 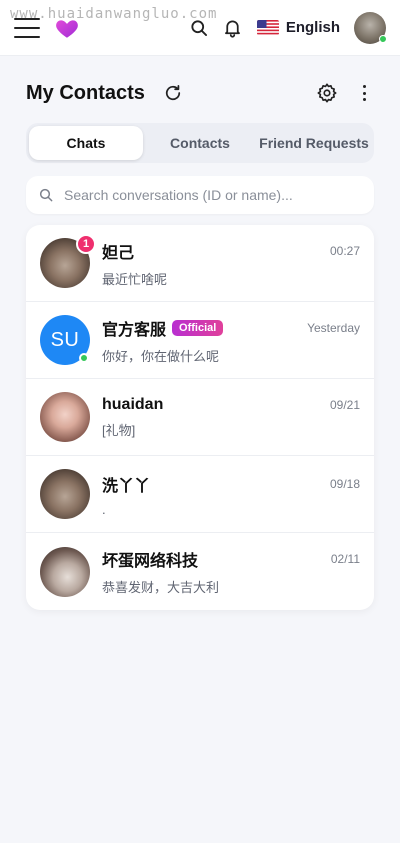 What do you see at coordinates (312, 27) in the screenshot?
I see `language-label: English` at bounding box center [312, 27].